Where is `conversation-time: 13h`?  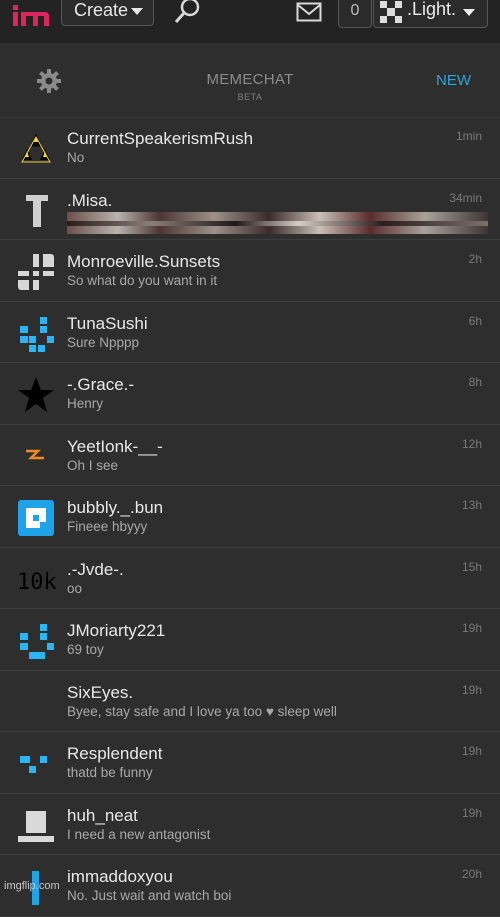
conversation-time: 13h is located at coordinates (471, 505).